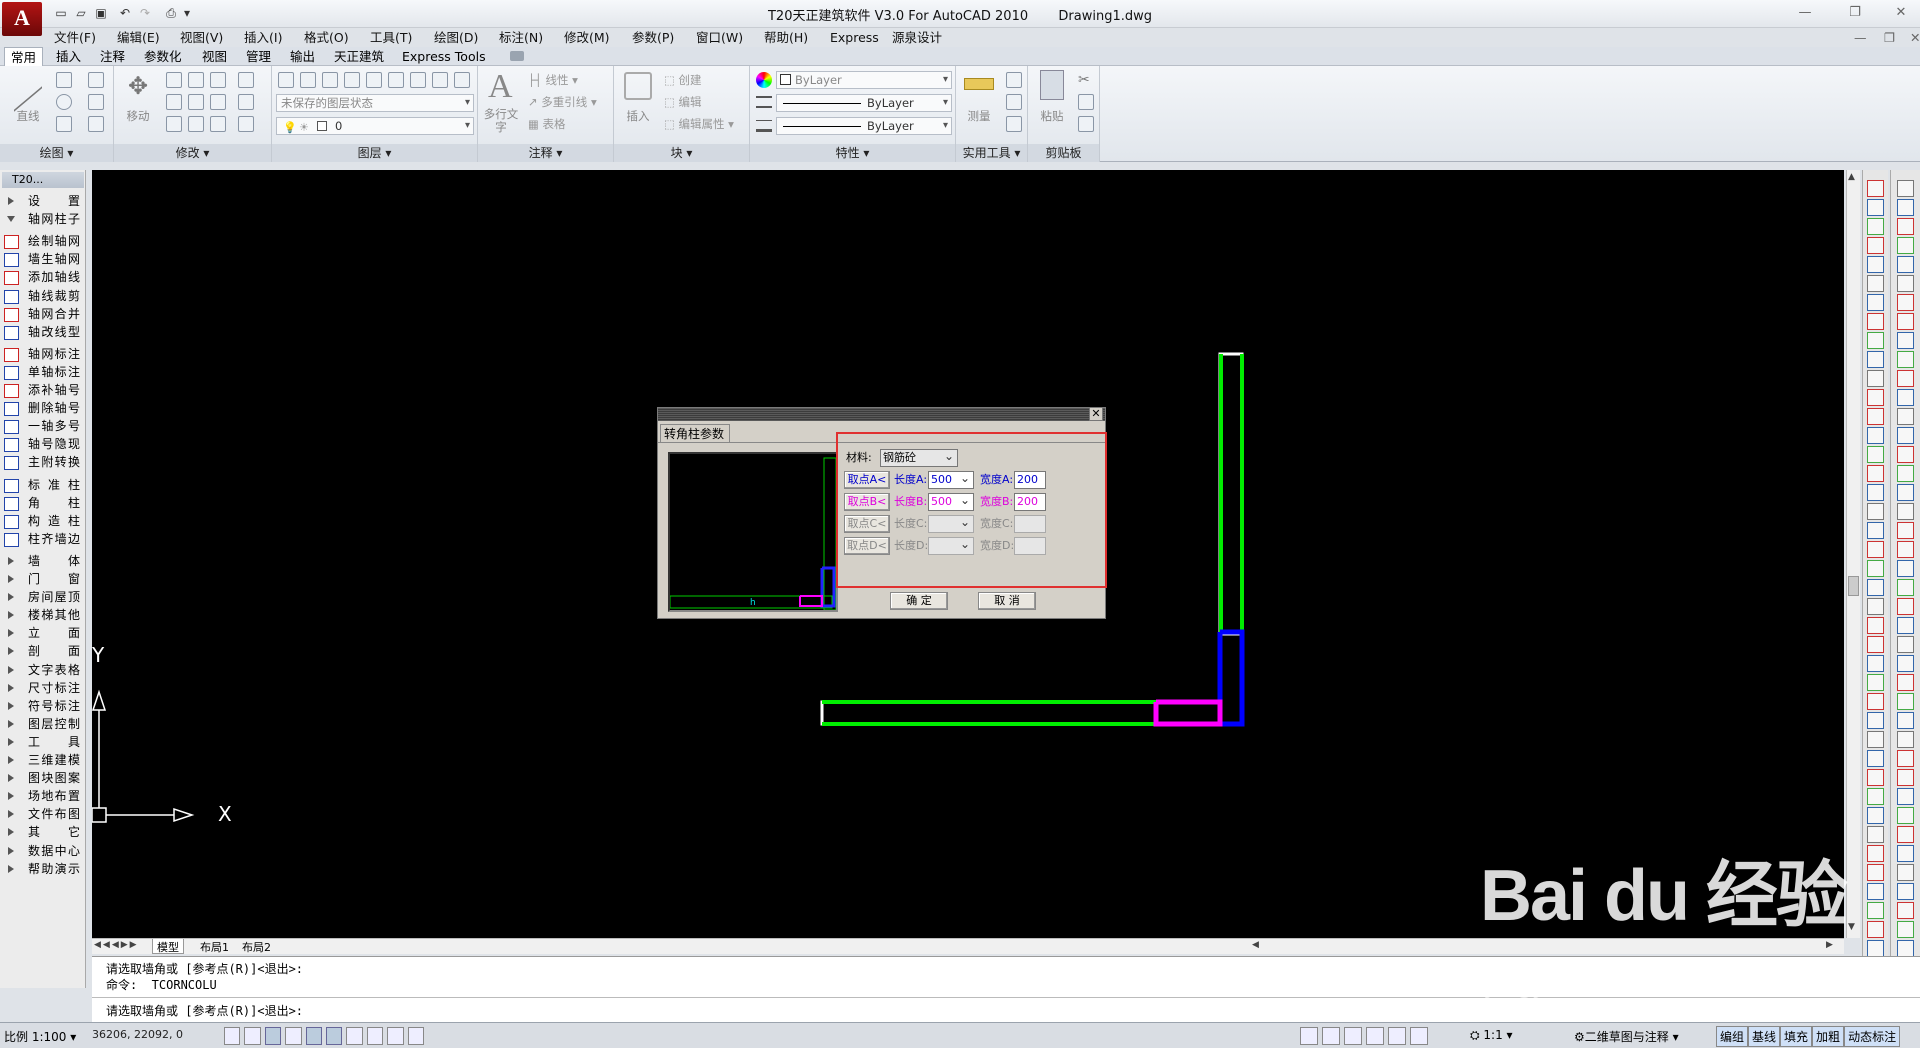  I want to click on menu-view: 视图(V), so click(201, 38).